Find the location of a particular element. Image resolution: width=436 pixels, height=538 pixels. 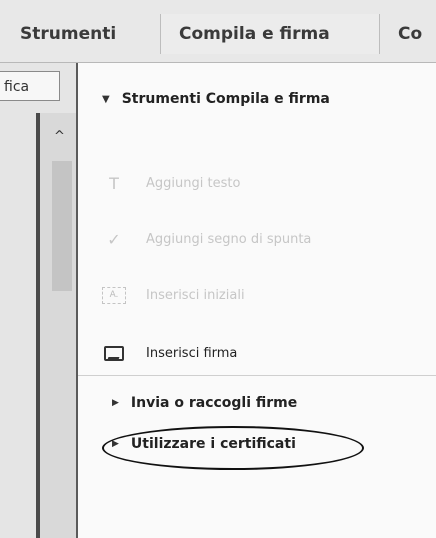

add-text-item: T Aggiungi testo is located at coordinates (171, 183).